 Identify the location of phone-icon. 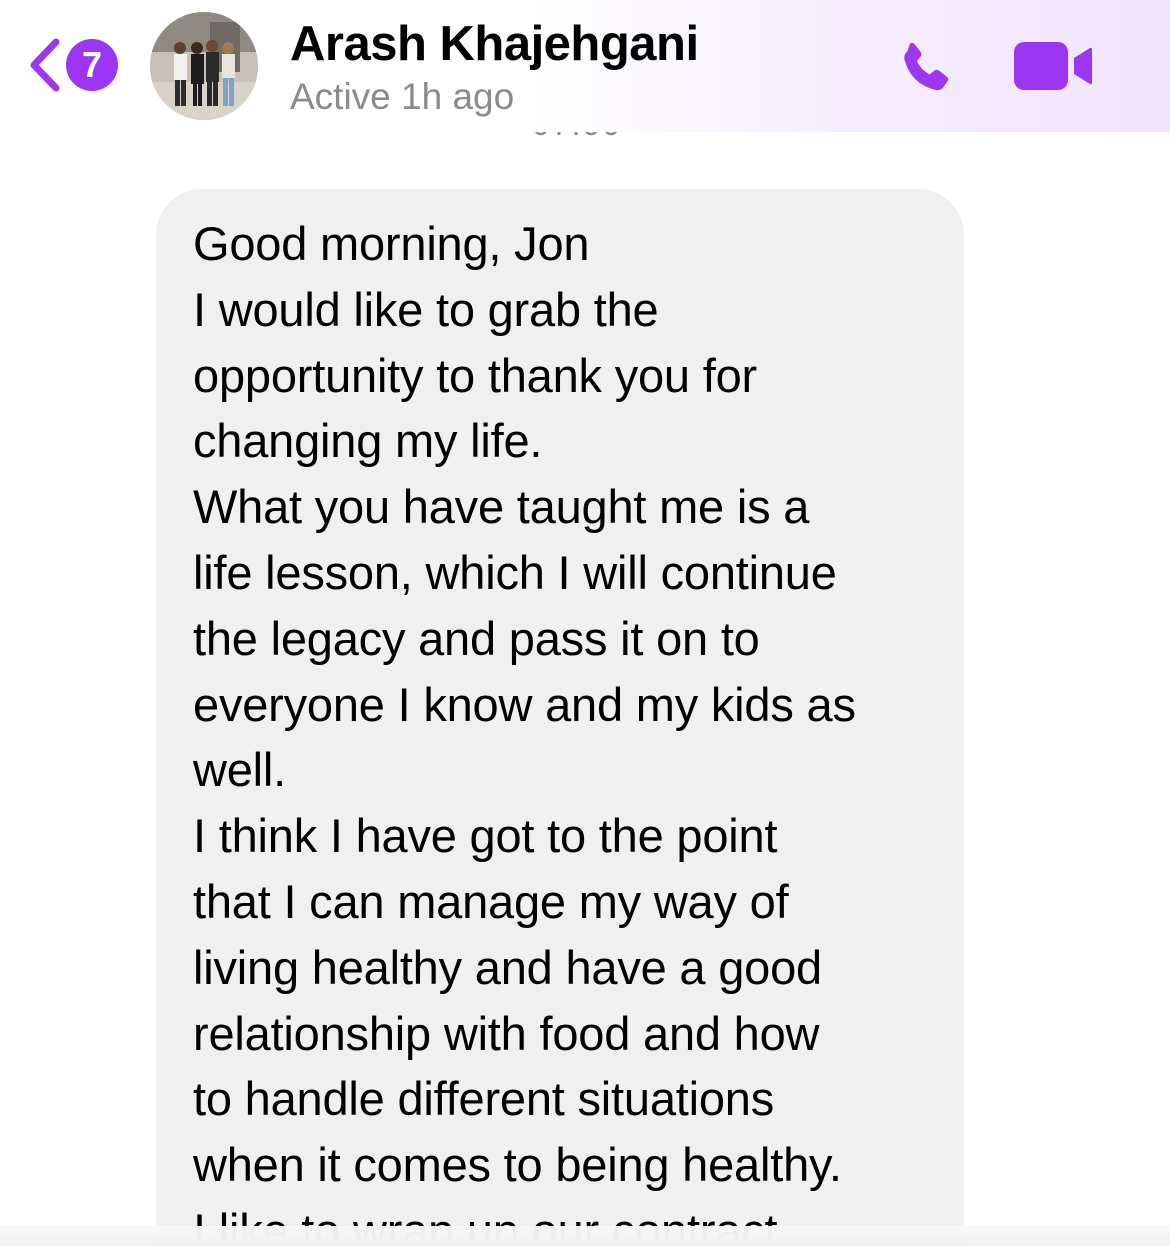
(926, 66).